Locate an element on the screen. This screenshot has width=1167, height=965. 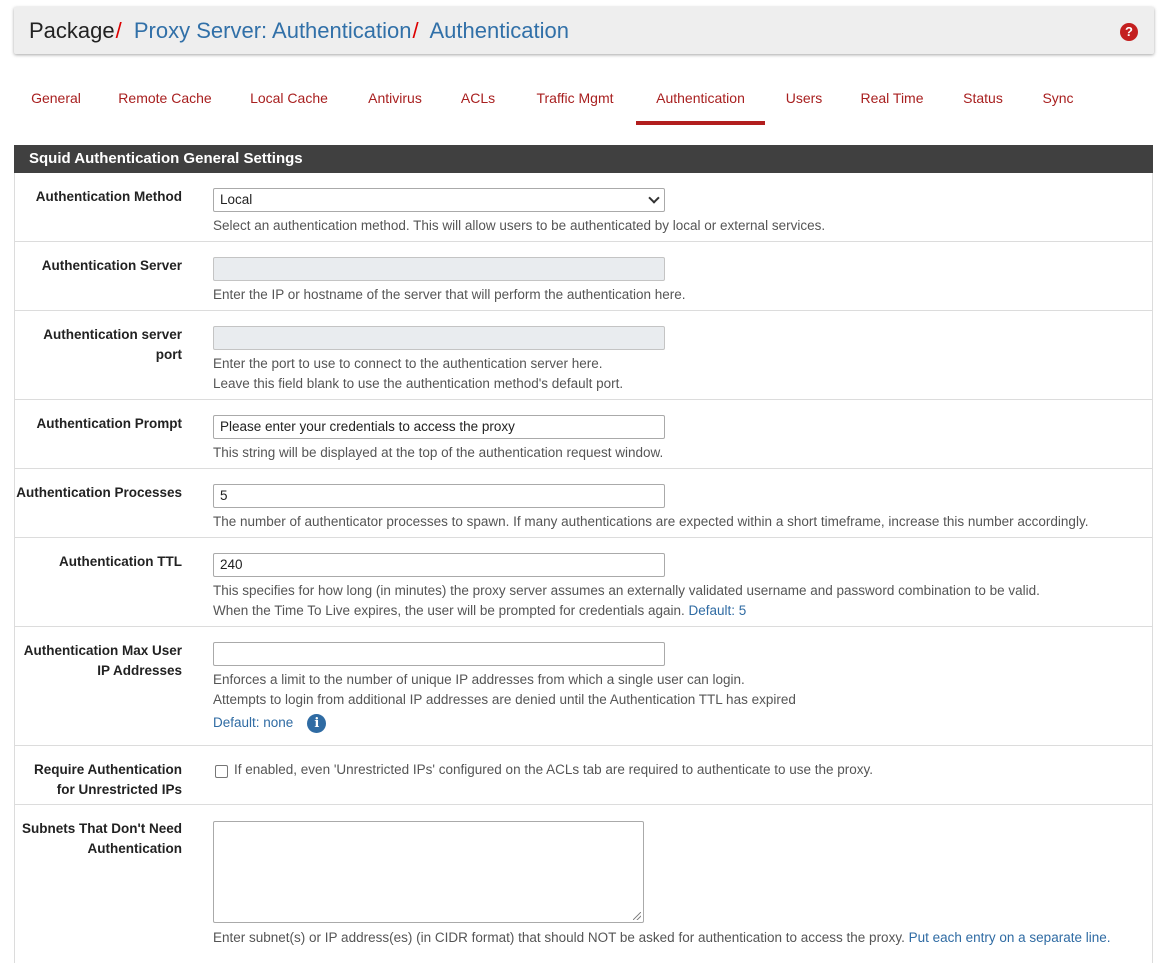
authentication-server-port-label-line1: Authentication server is located at coordinates (112, 334).